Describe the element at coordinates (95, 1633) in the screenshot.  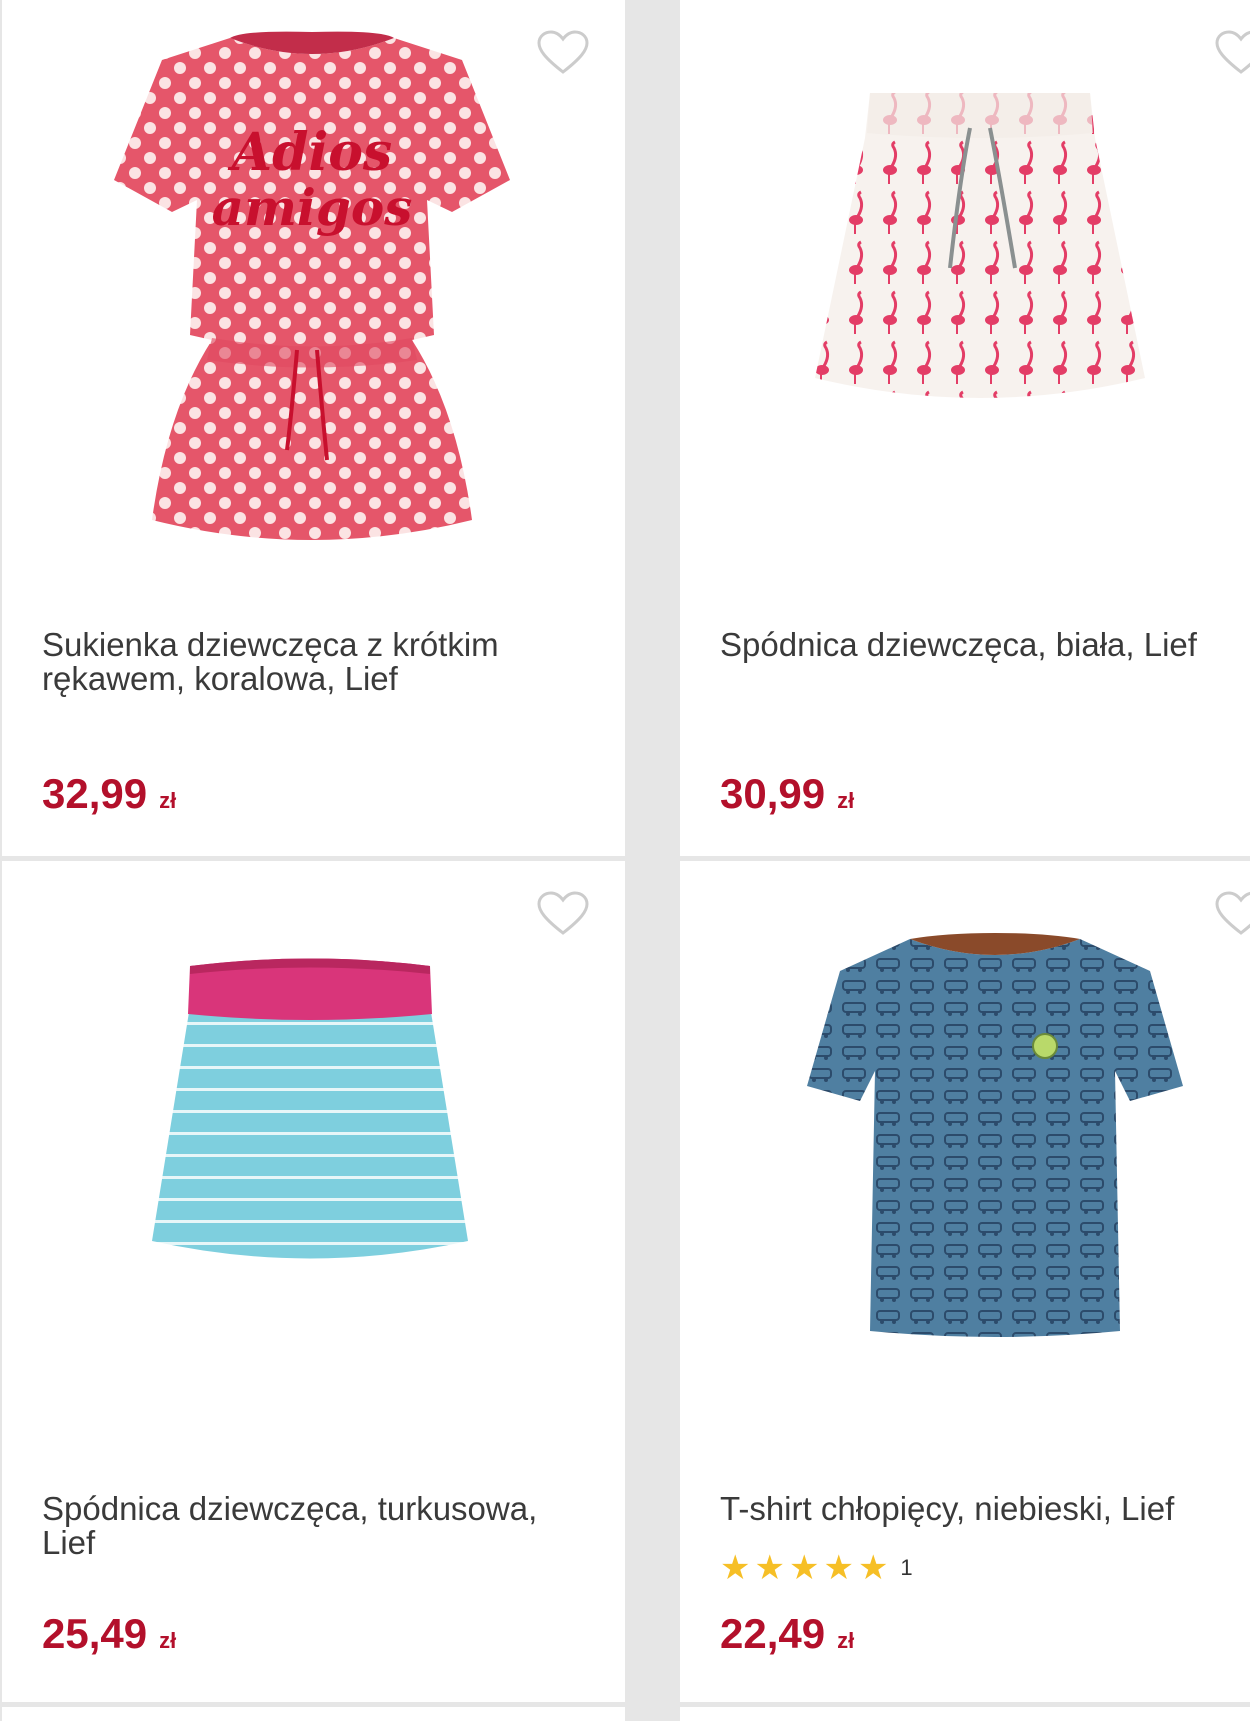
I see `price-amount: 25,49` at that location.